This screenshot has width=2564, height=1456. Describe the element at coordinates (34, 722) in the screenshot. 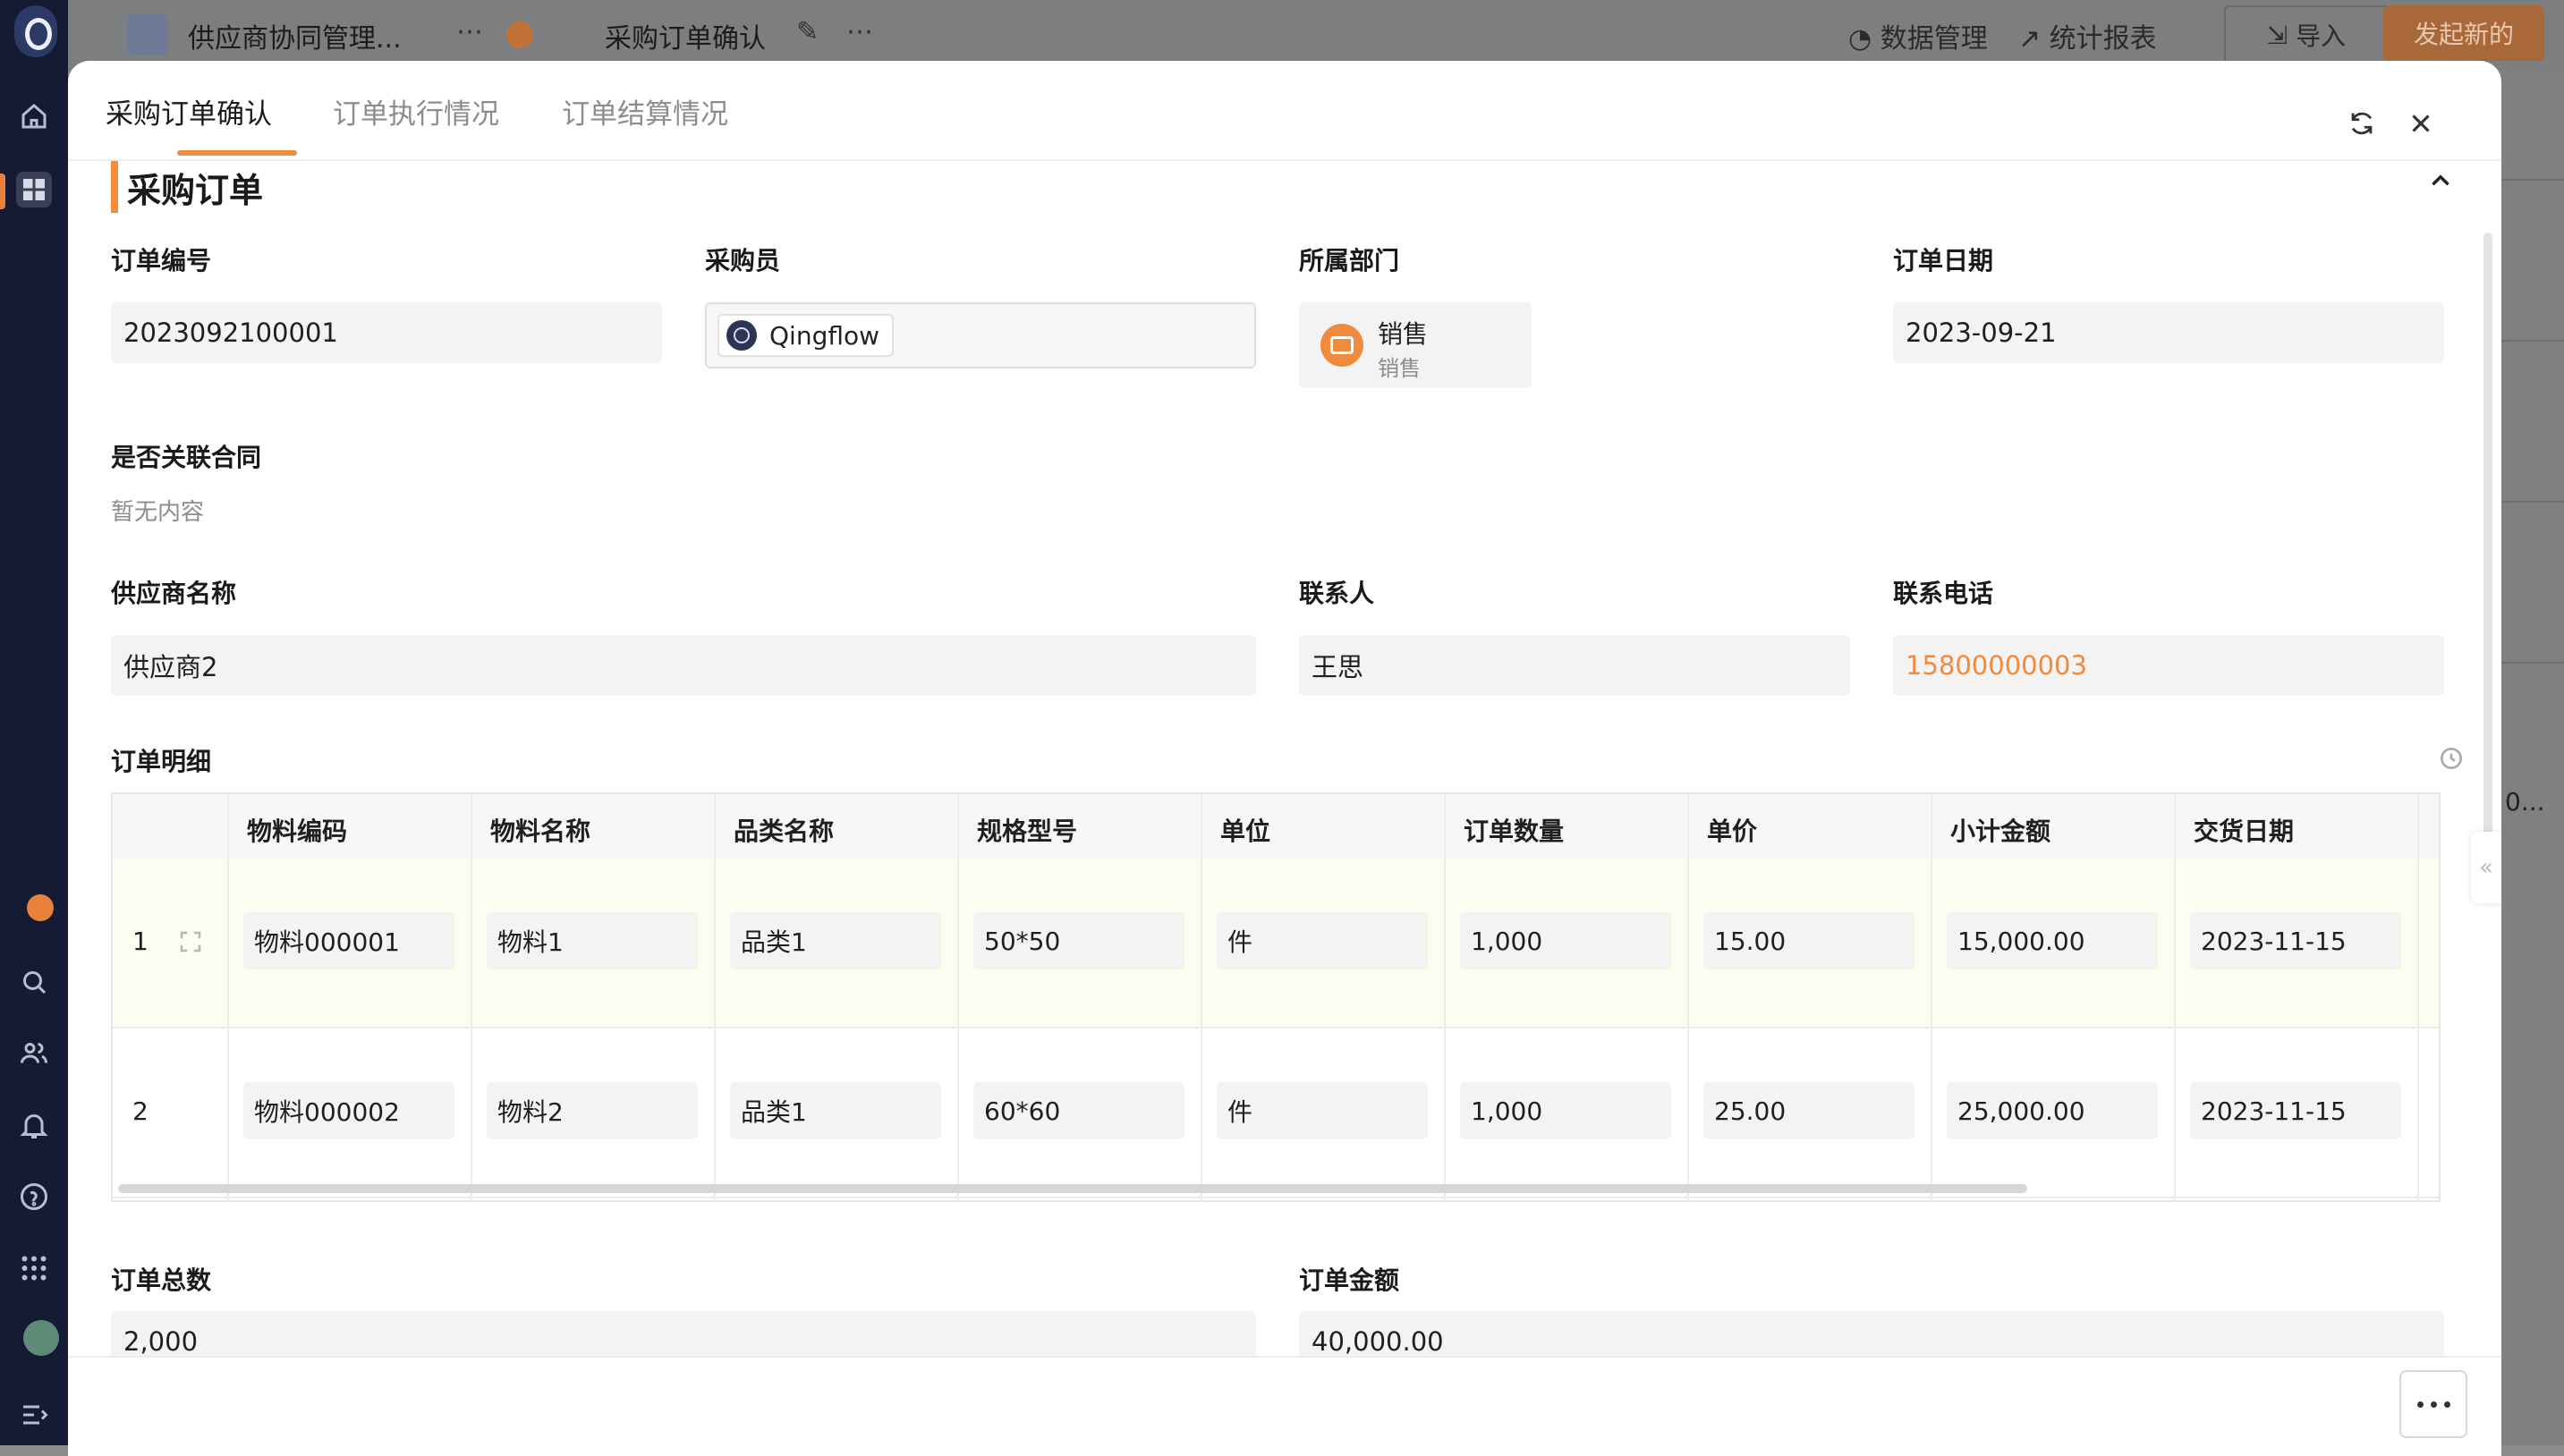

I see `app-sidebar` at that location.